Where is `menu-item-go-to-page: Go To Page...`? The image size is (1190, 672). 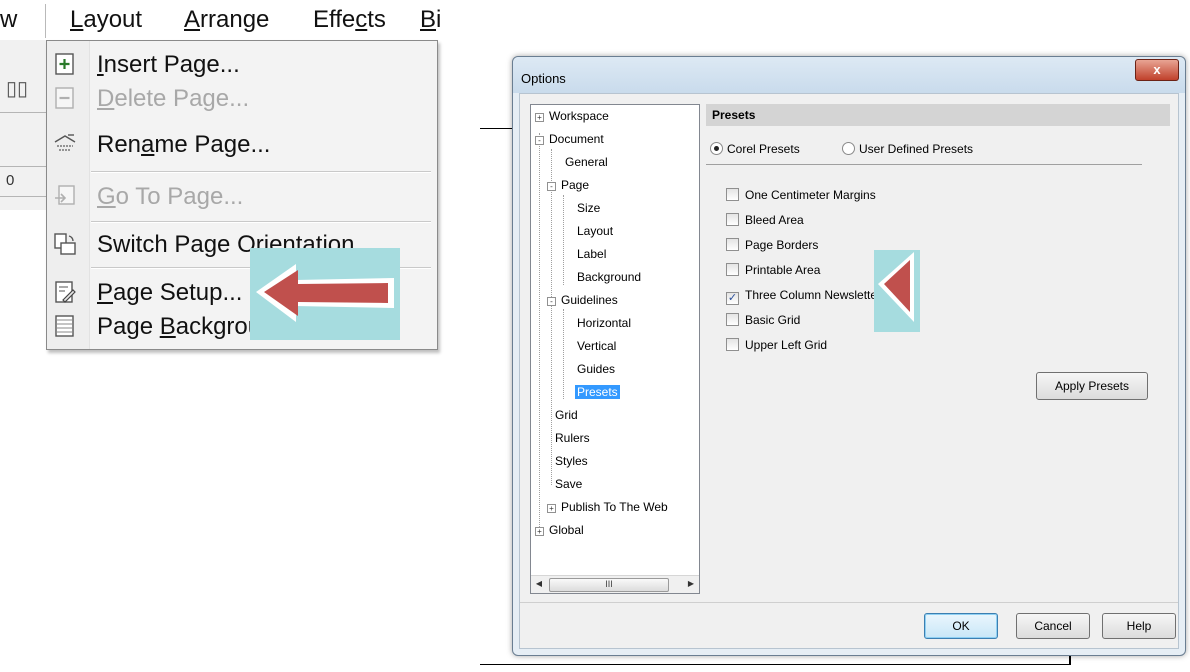
menu-item-go-to-page: Go To Page... is located at coordinates (242, 198).